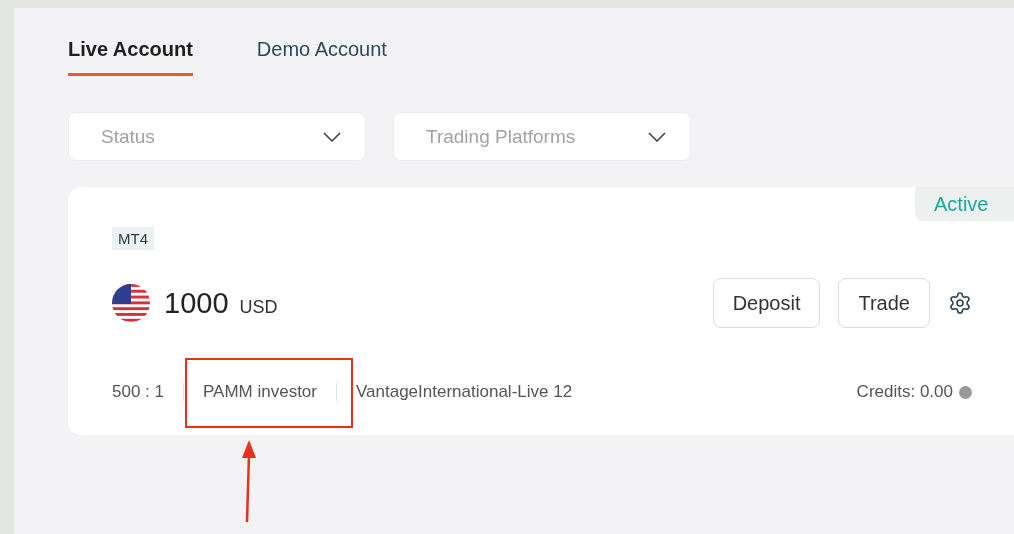 The image size is (1014, 534). I want to click on platform-tag: MT4, so click(133, 238).